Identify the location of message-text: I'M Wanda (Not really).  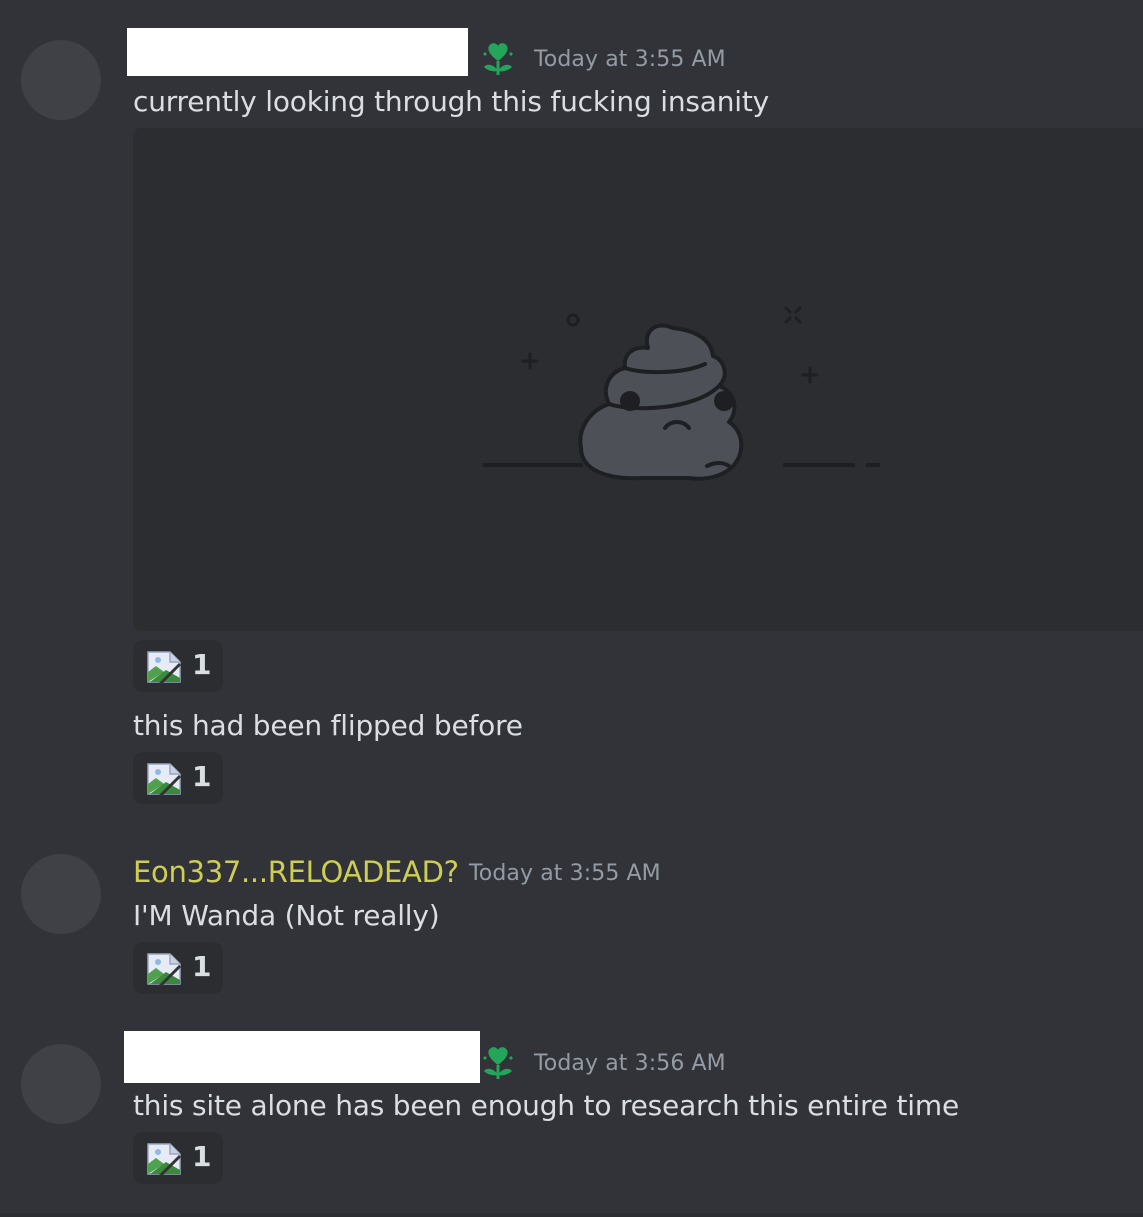
(286, 915).